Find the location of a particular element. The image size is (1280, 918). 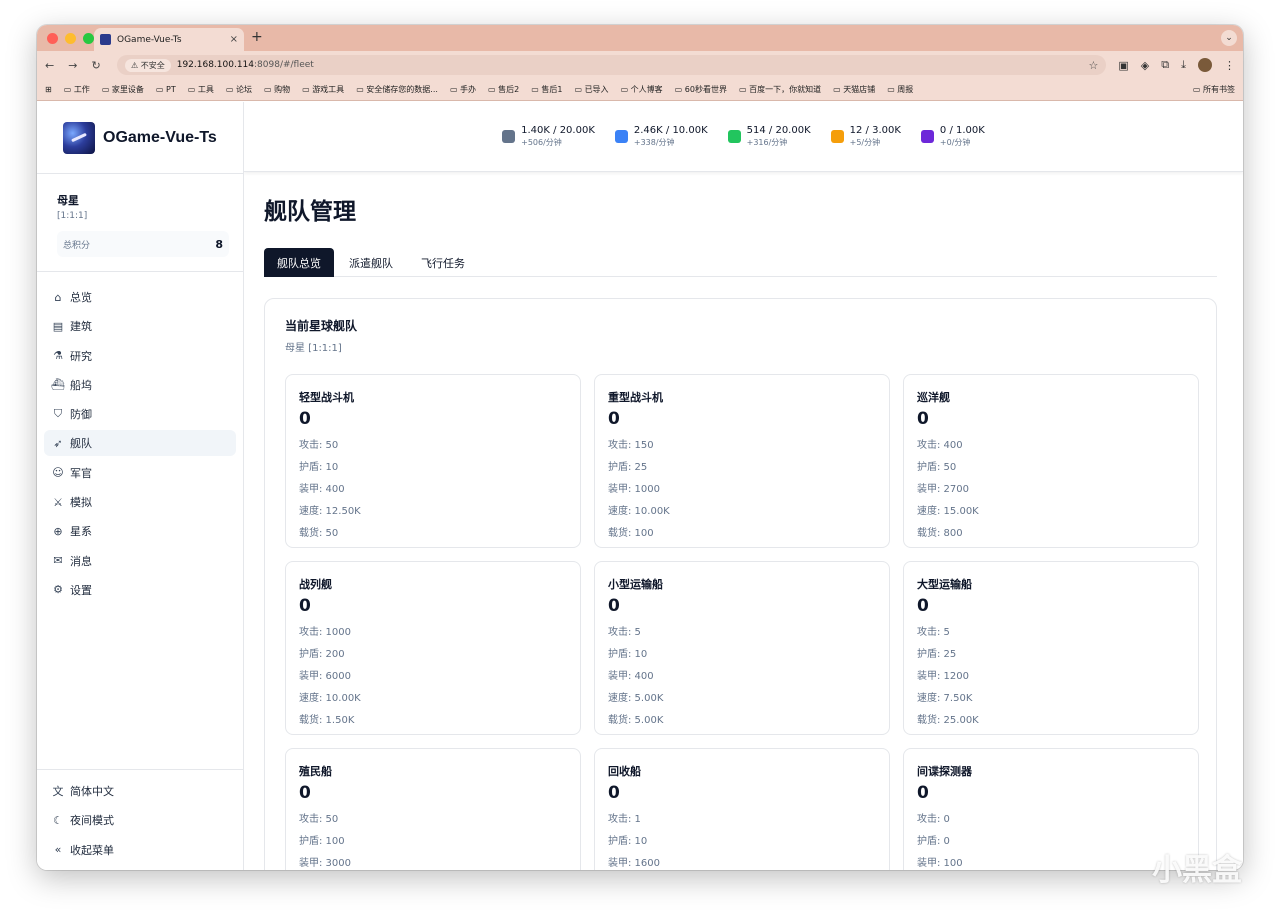

bookmark-item: ▭ 售后2 is located at coordinates (503, 89).